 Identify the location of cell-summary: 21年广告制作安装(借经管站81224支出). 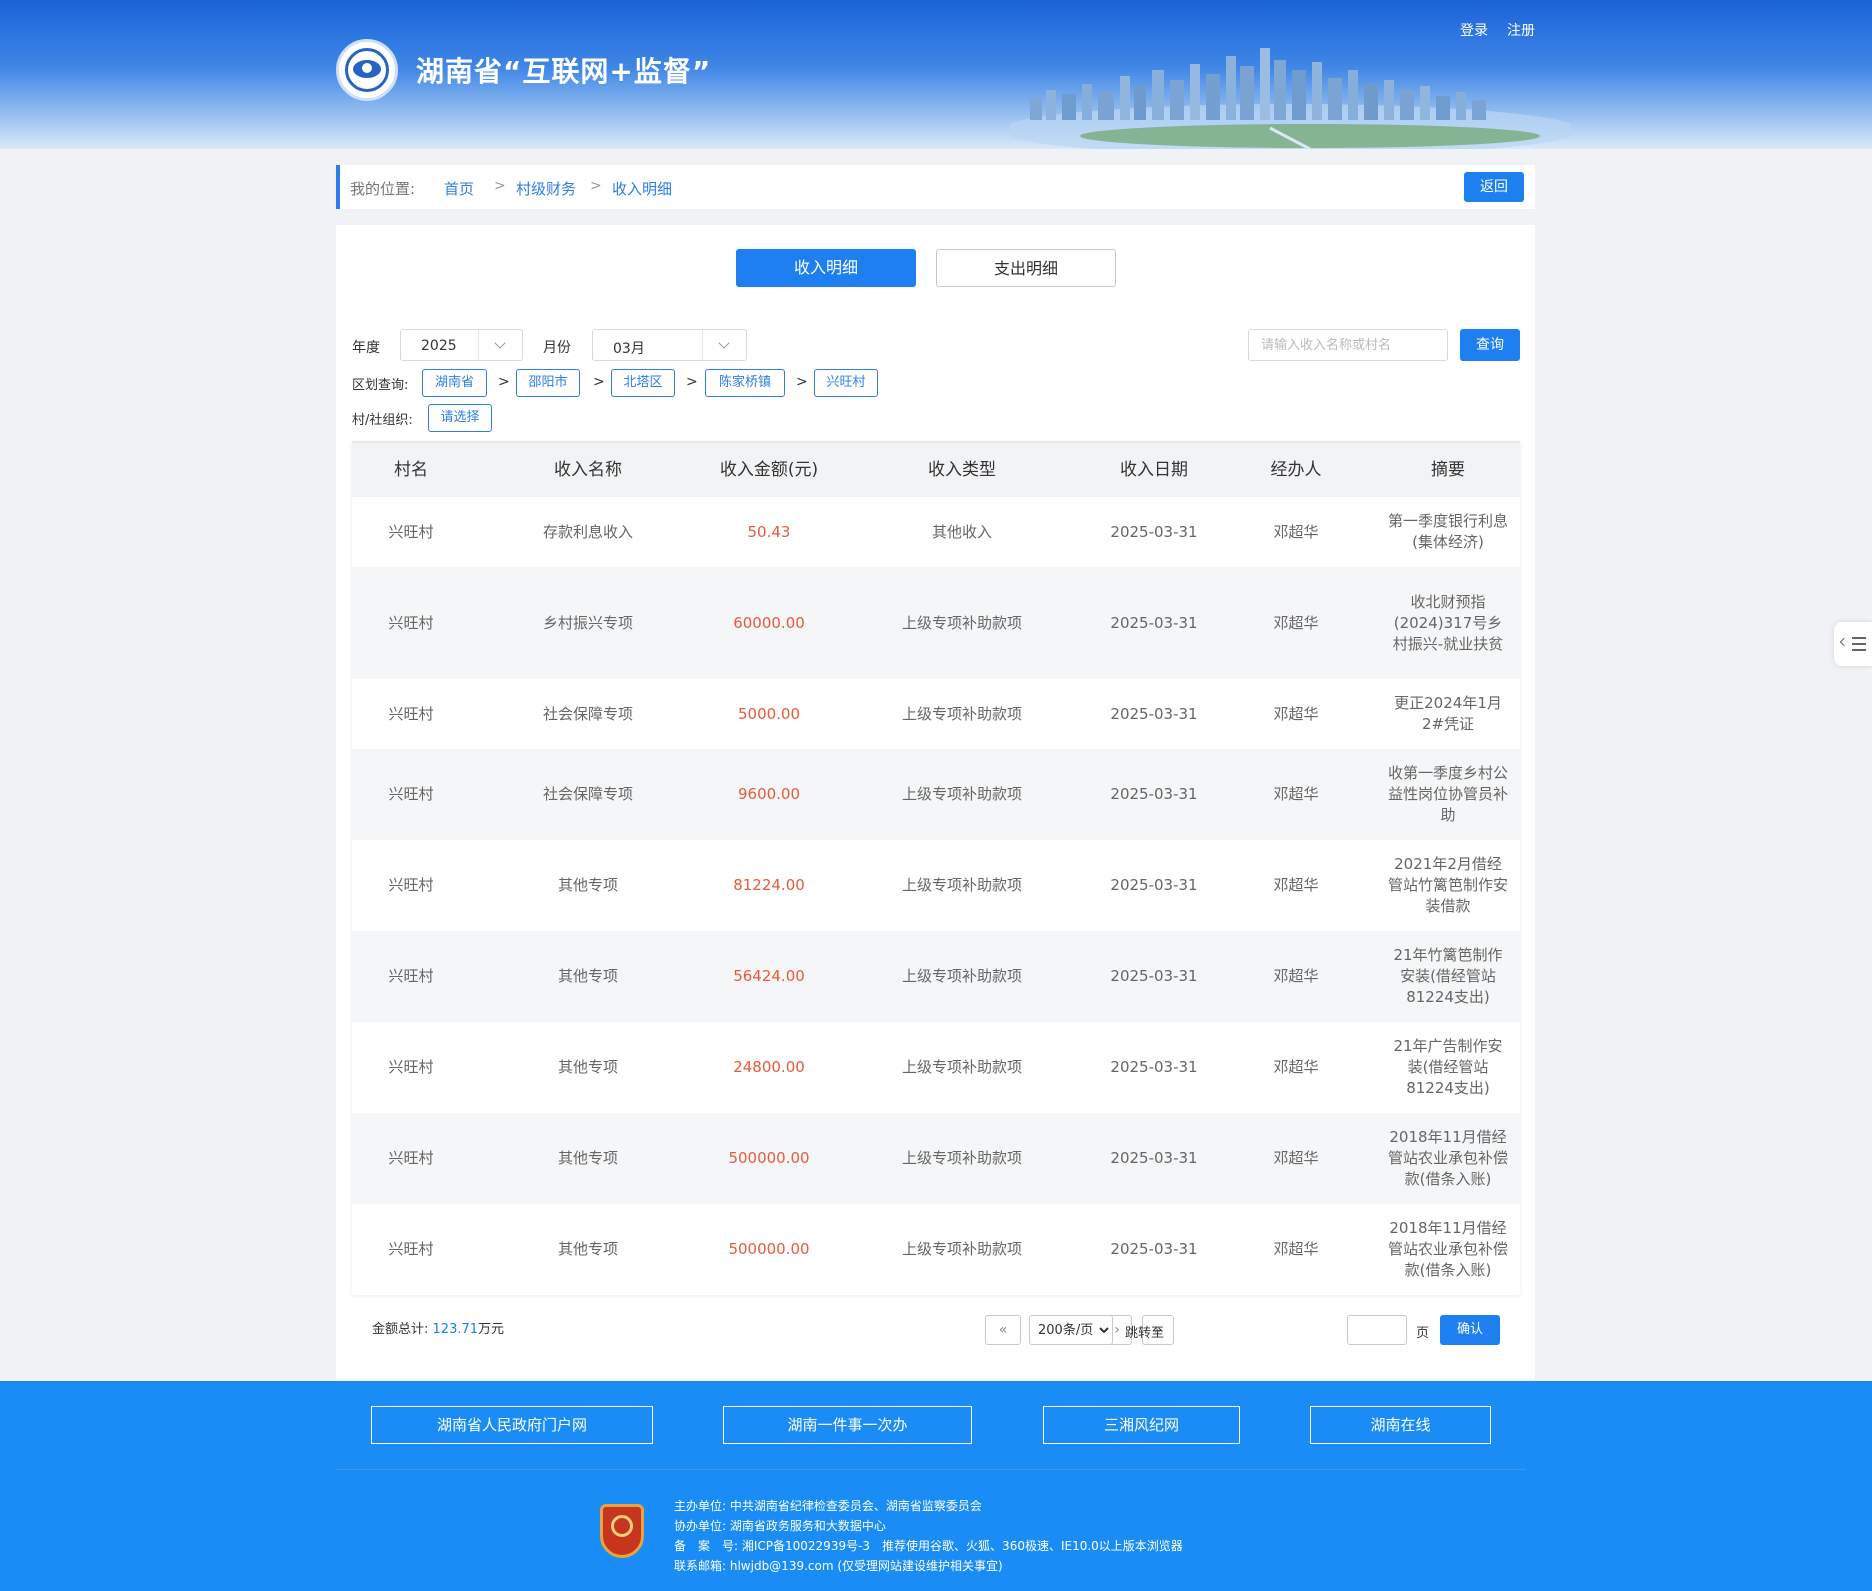
(1448, 1067).